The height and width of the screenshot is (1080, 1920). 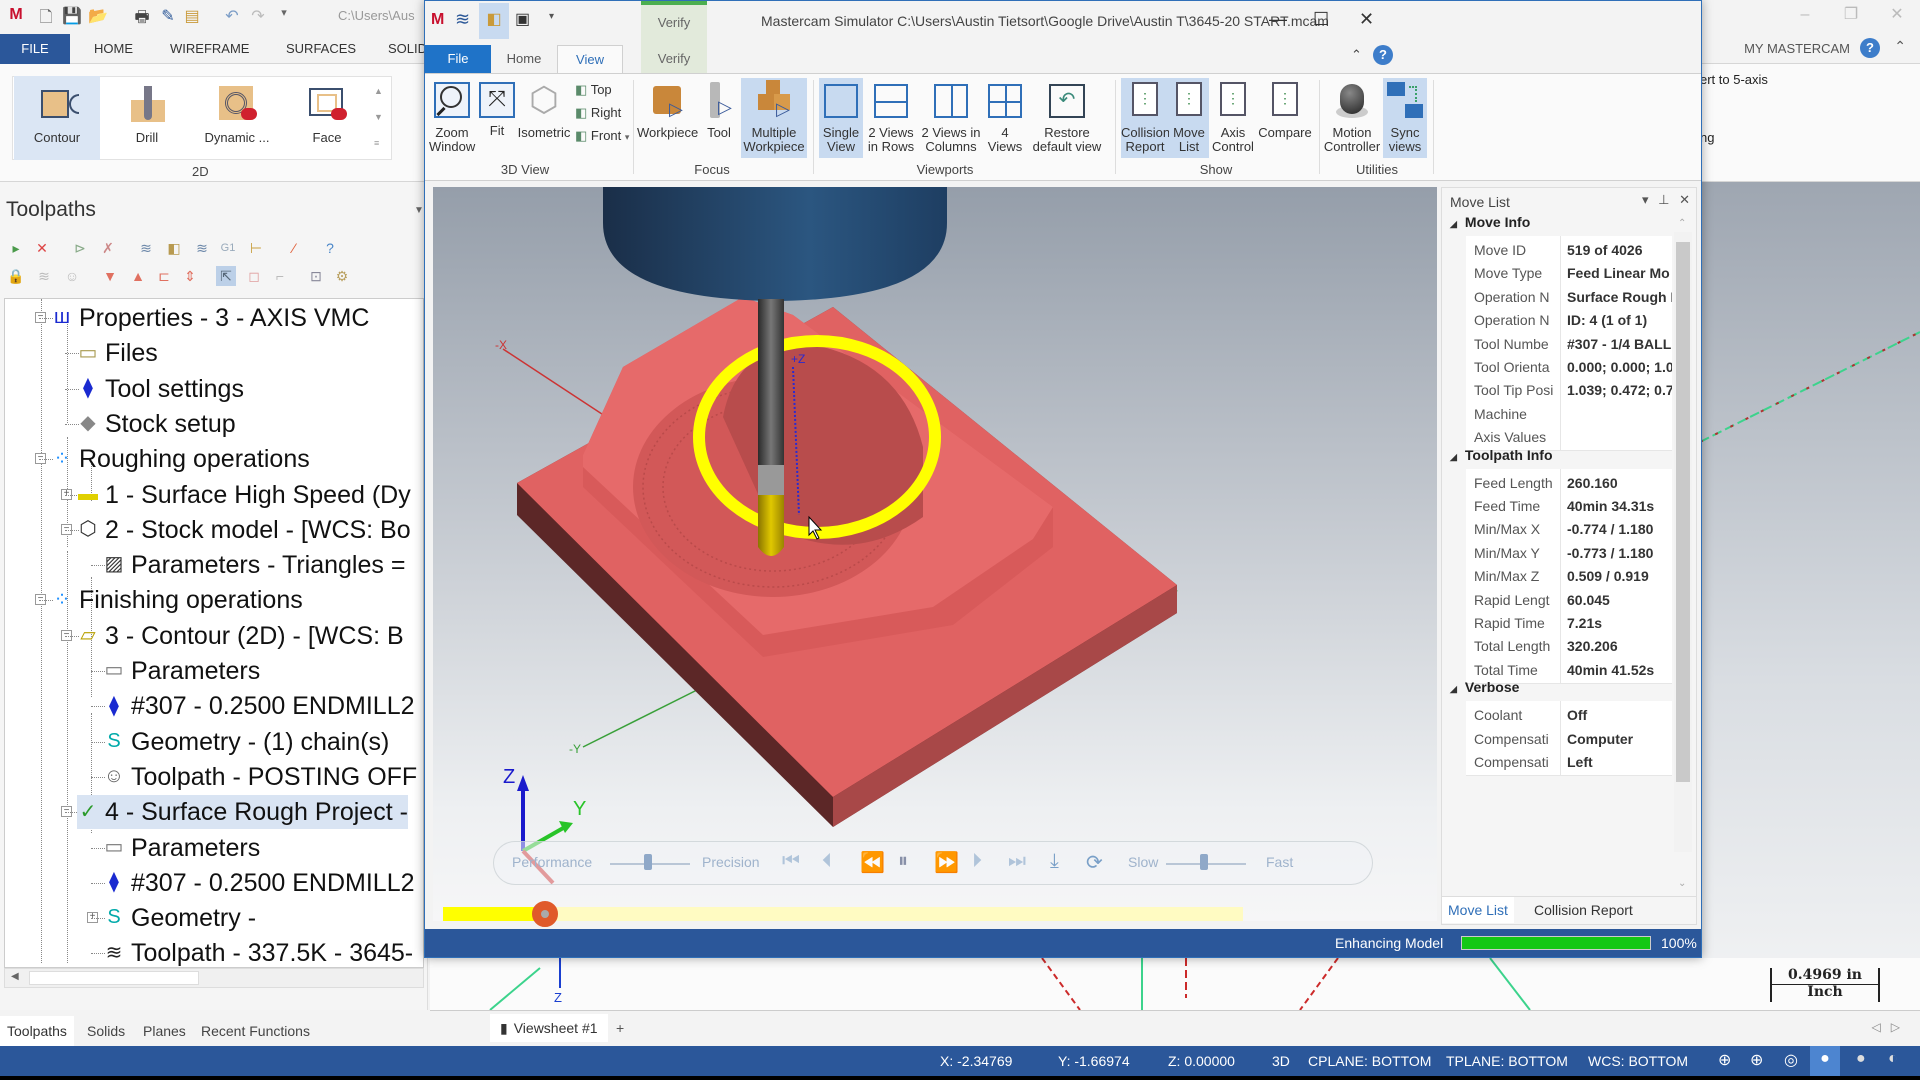 What do you see at coordinates (1683, 512) in the screenshot?
I see `move-list-scroll-thumb` at bounding box center [1683, 512].